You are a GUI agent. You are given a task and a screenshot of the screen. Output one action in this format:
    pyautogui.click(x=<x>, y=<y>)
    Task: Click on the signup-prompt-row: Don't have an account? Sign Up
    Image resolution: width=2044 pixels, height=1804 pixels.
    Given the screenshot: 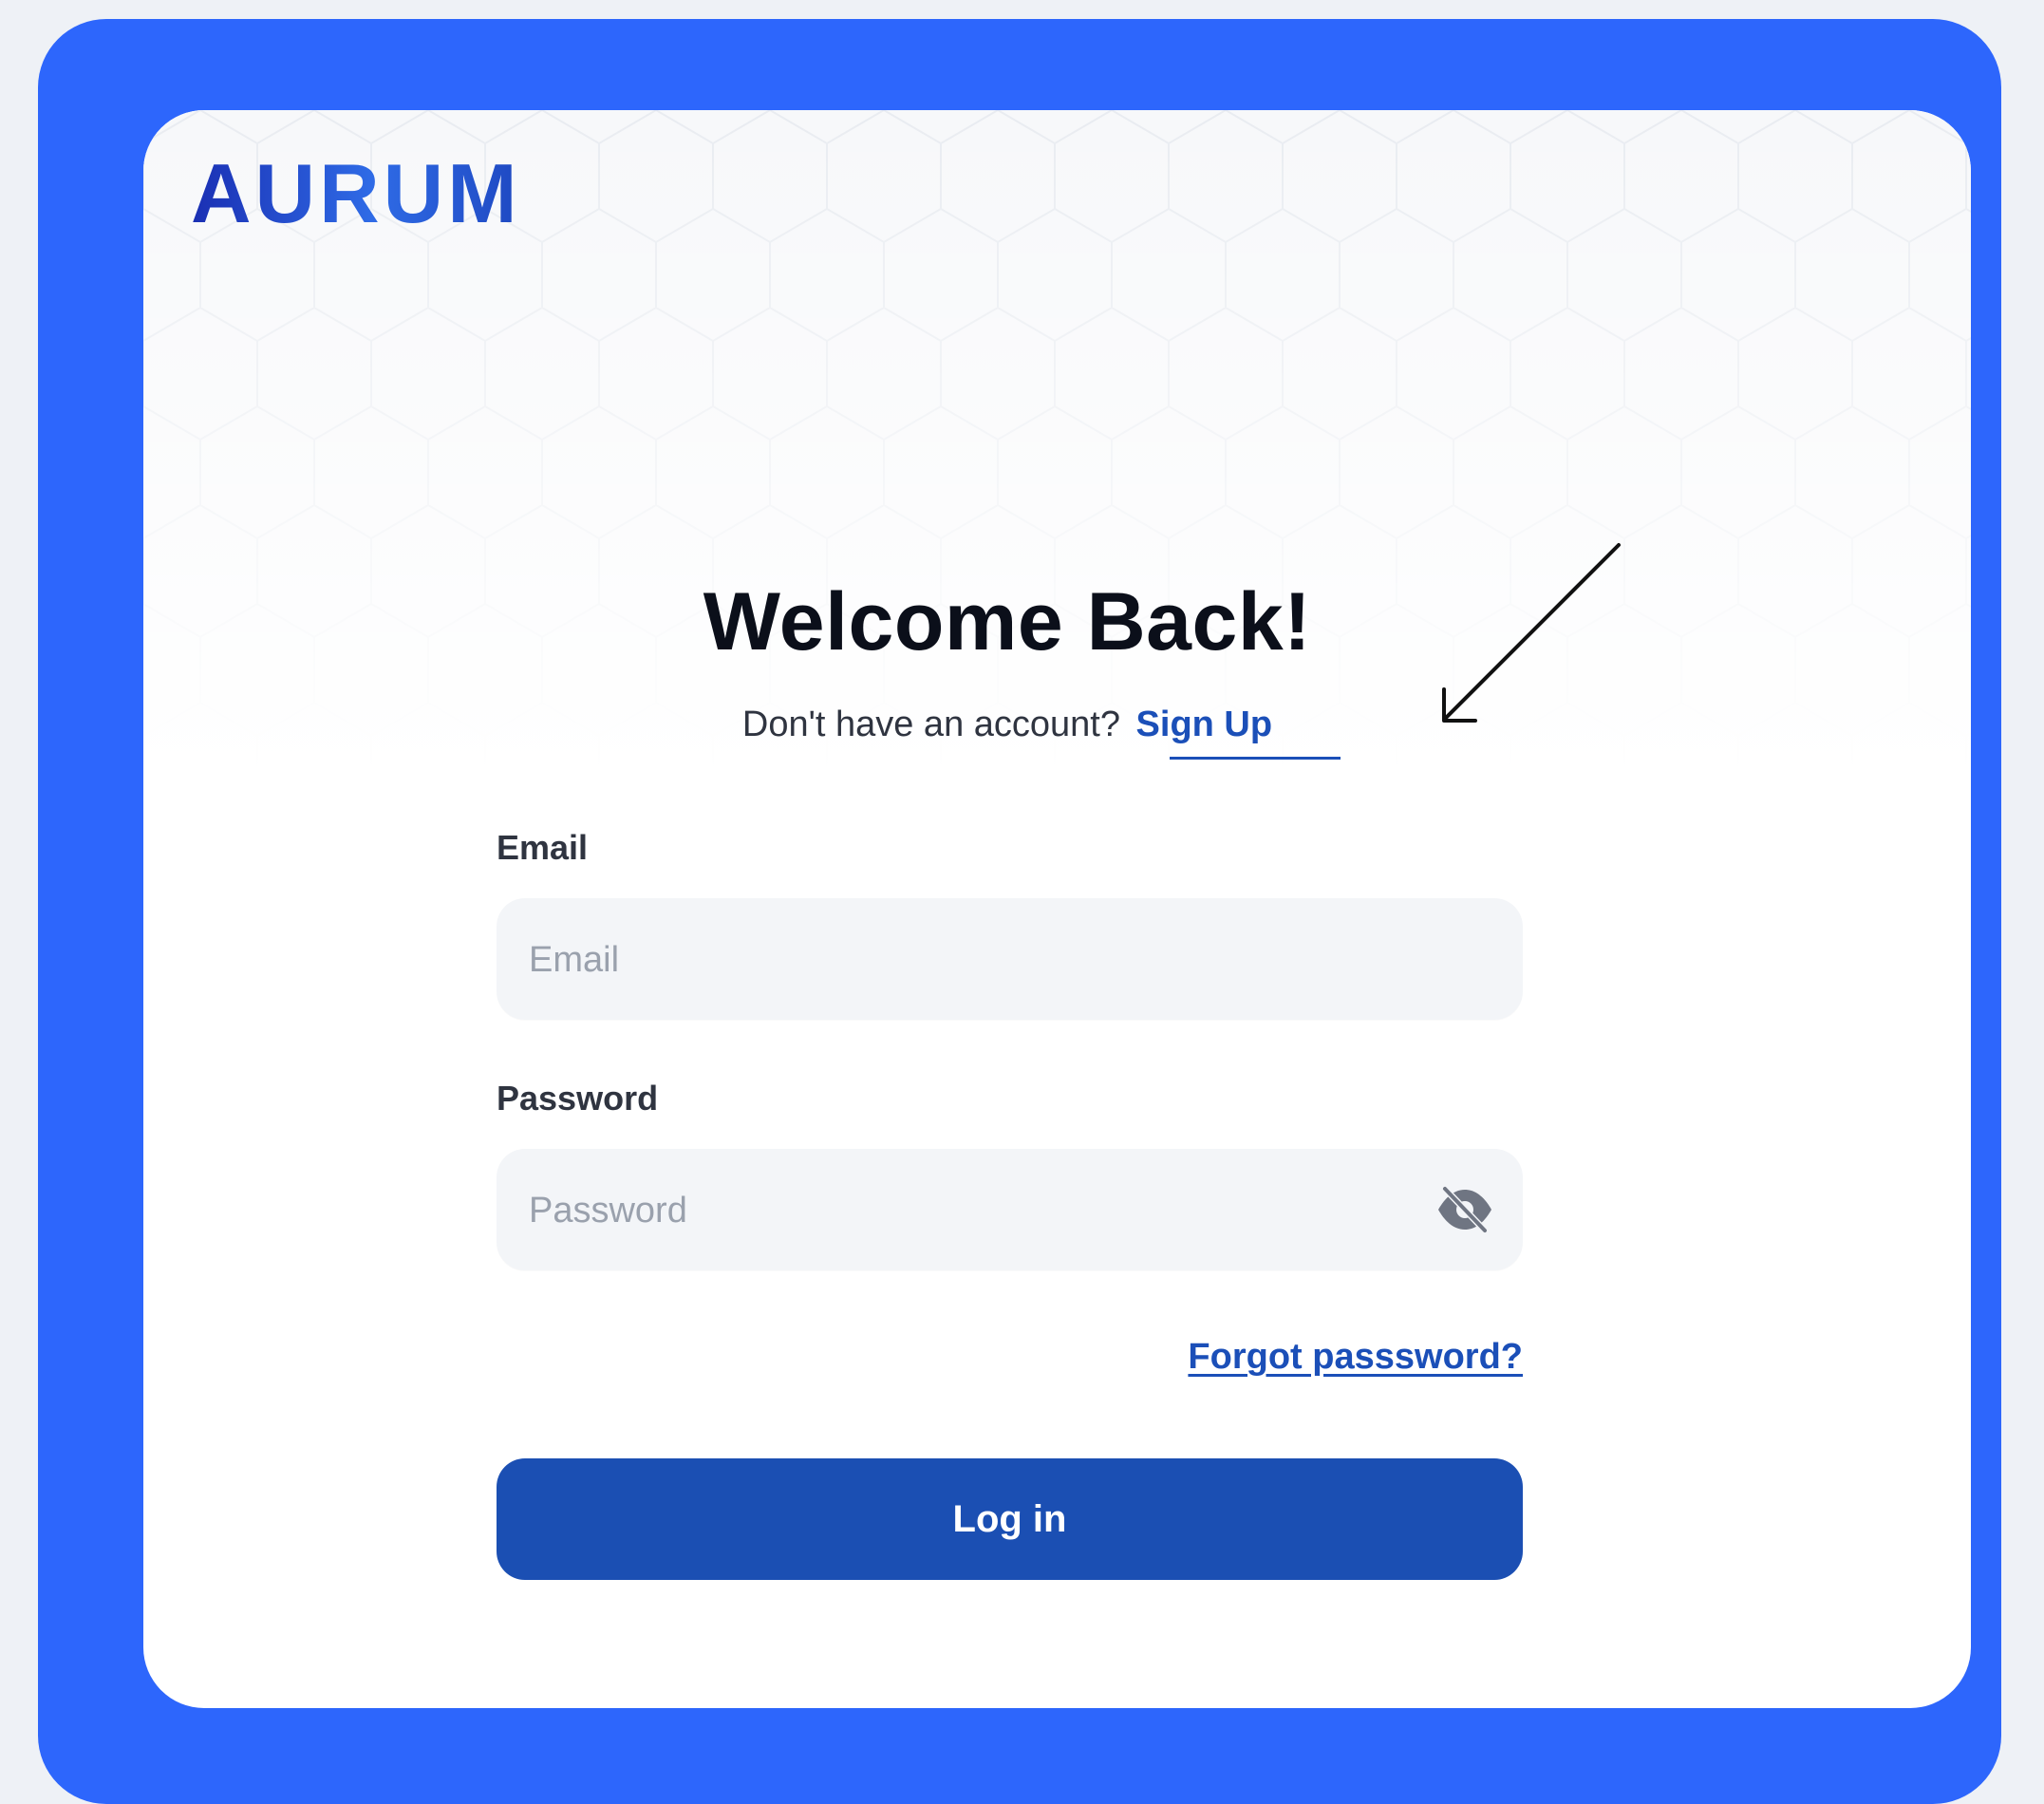 What is the action you would take?
    pyautogui.click(x=1007, y=725)
    